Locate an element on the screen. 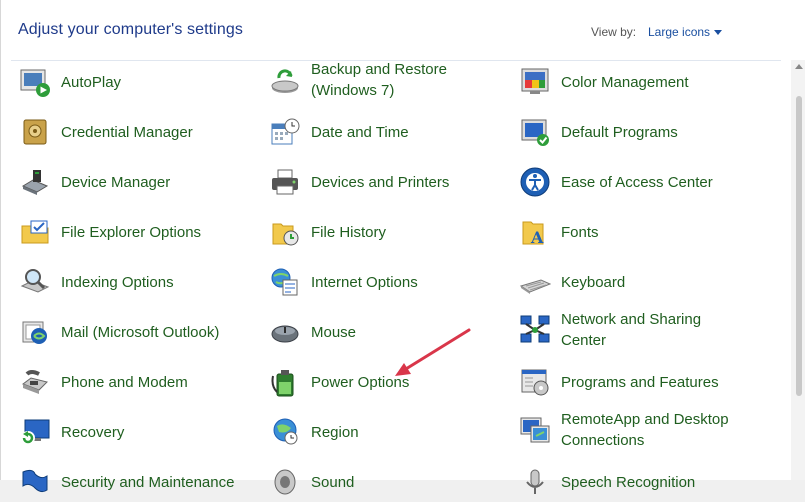 The height and width of the screenshot is (502, 805). item-indexing-options: Indexing Options is located at coordinates (96, 282).